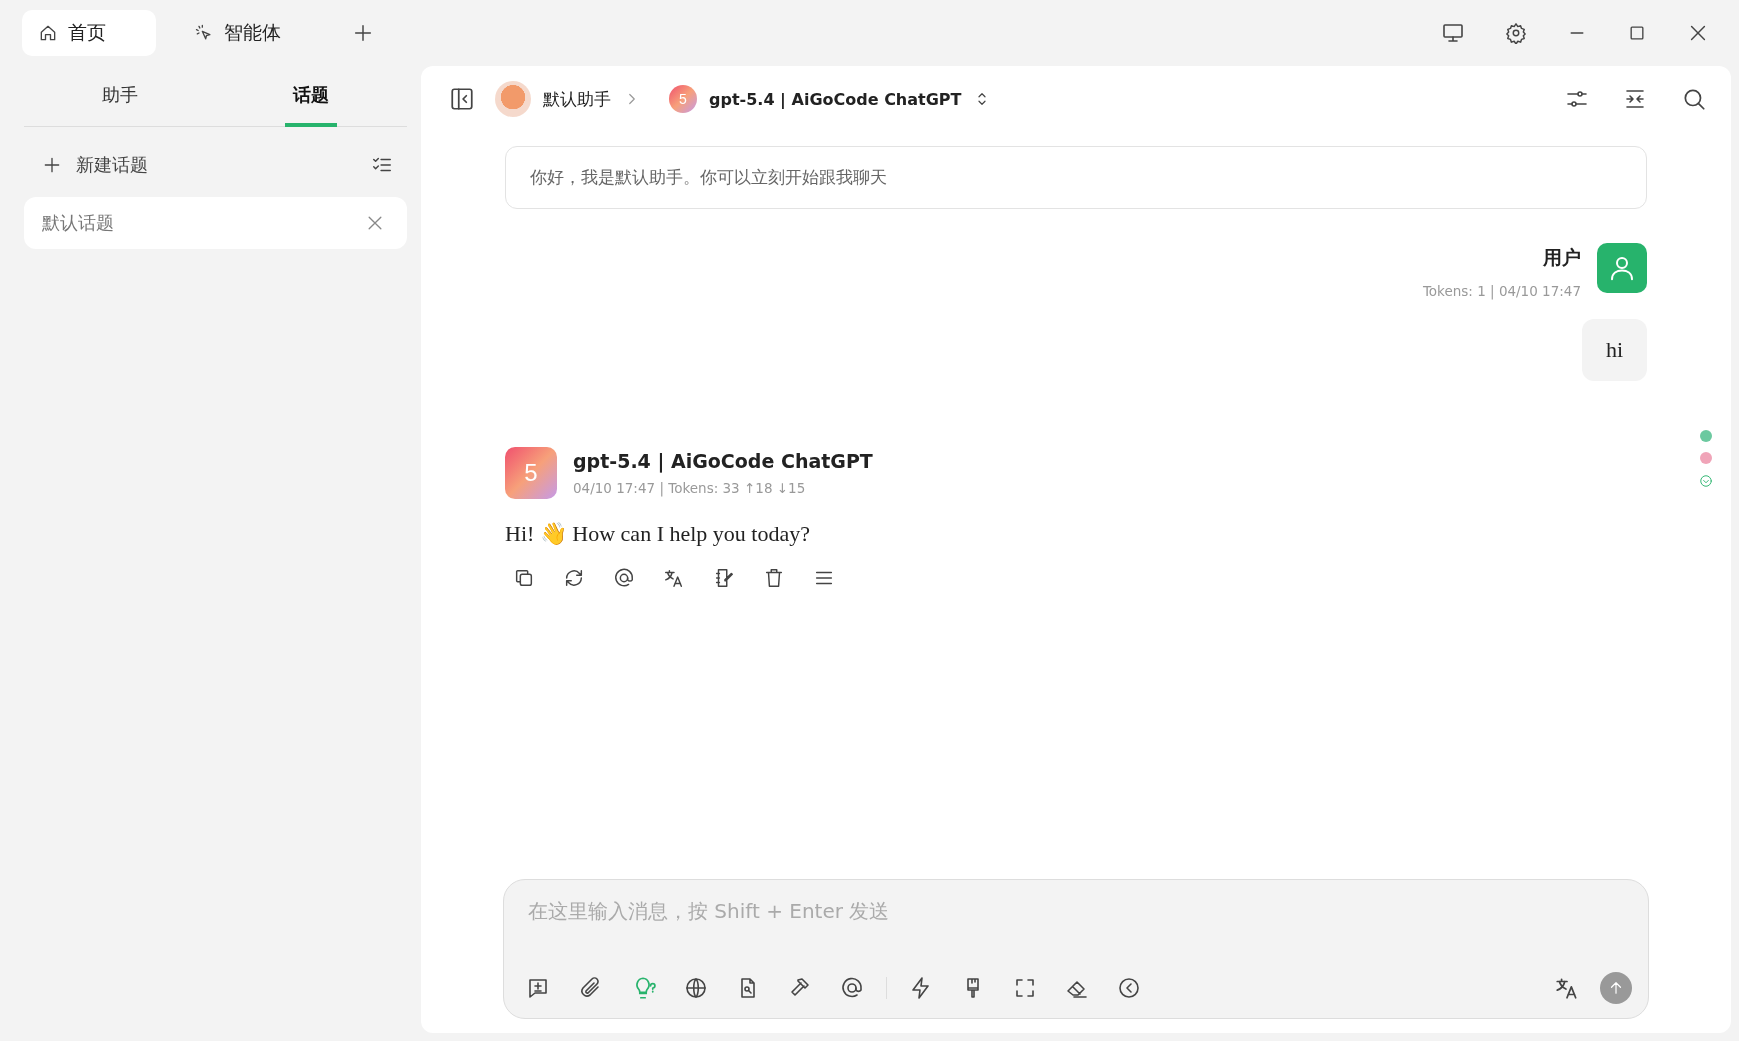  I want to click on send-button, so click(1616, 988).